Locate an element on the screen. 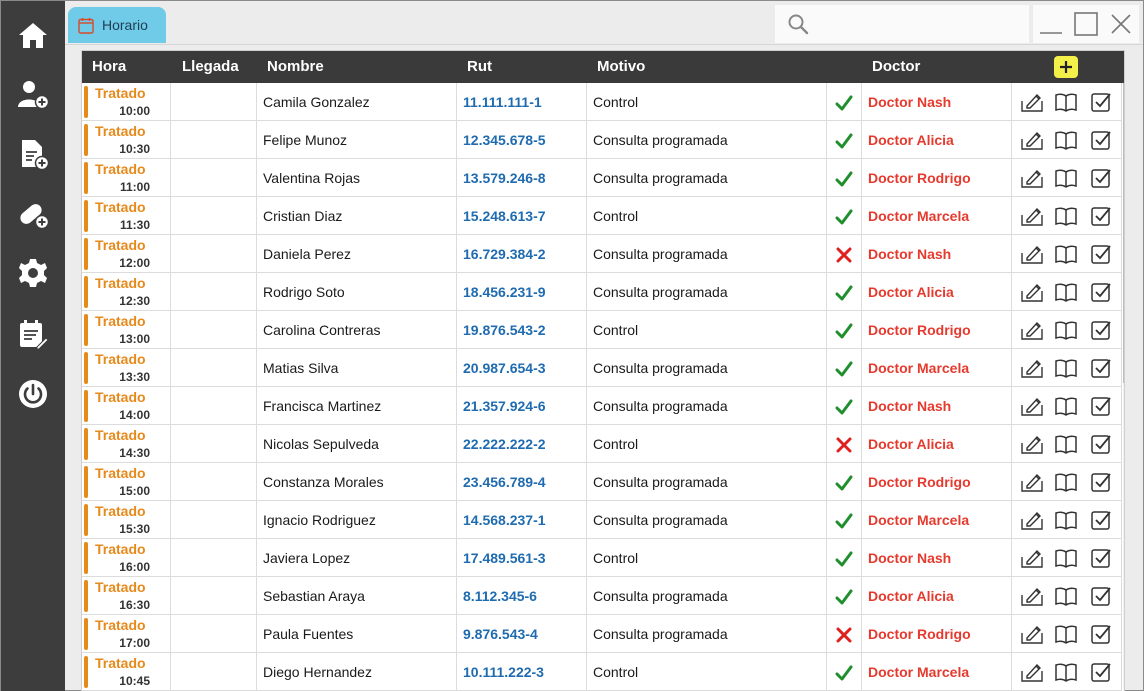 The width and height of the screenshot is (1144, 691). power-icon is located at coordinates (33, 394).